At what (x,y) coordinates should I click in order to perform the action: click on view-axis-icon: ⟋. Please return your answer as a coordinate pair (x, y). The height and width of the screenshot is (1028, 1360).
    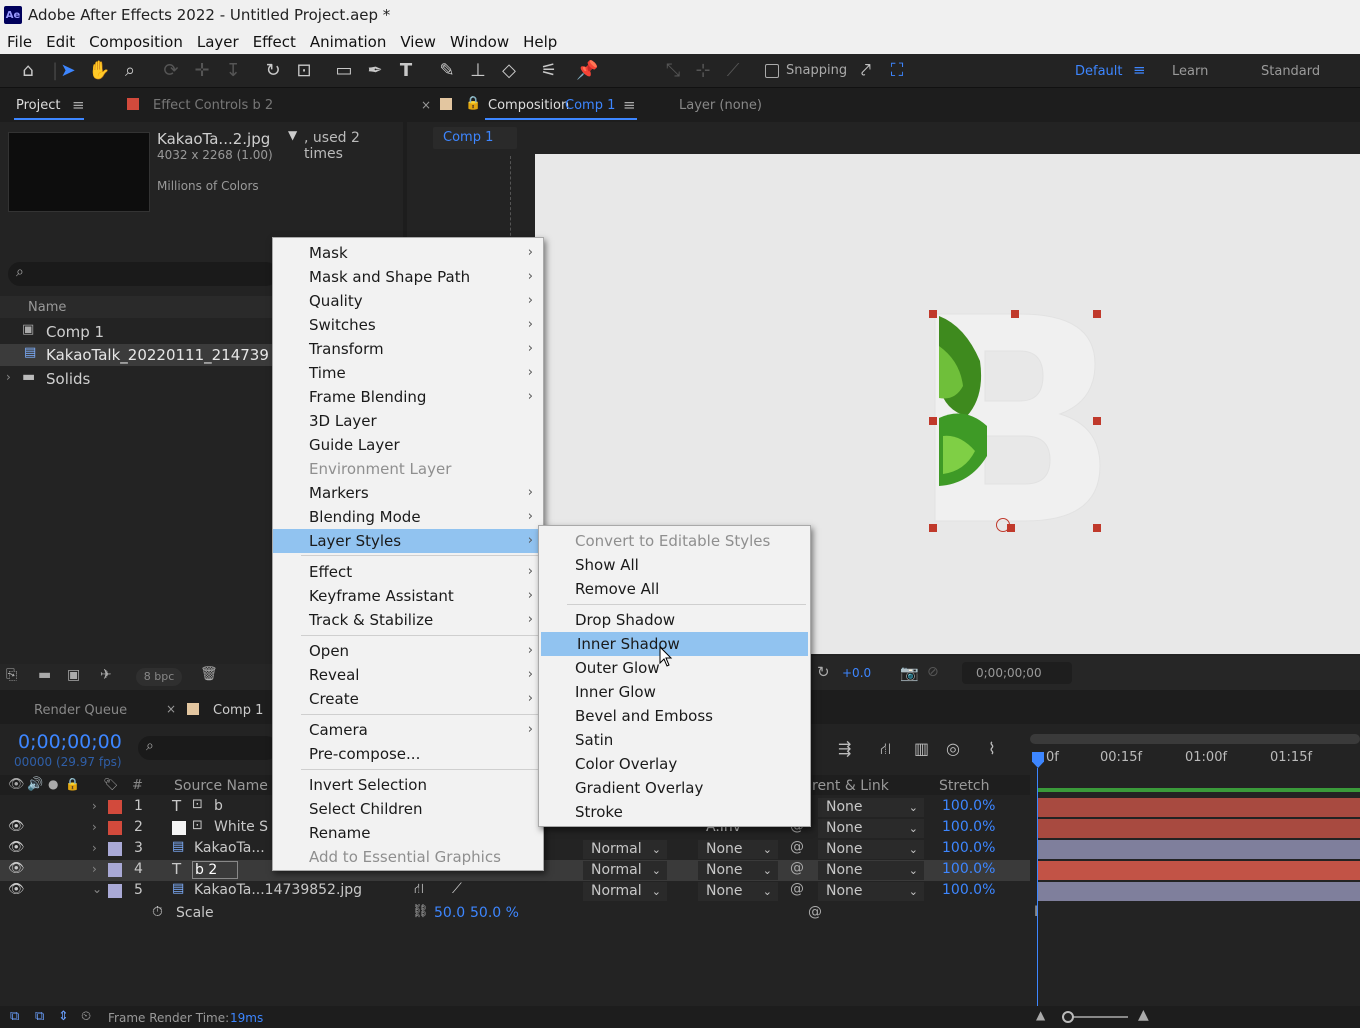
    Looking at the image, I should click on (733, 71).